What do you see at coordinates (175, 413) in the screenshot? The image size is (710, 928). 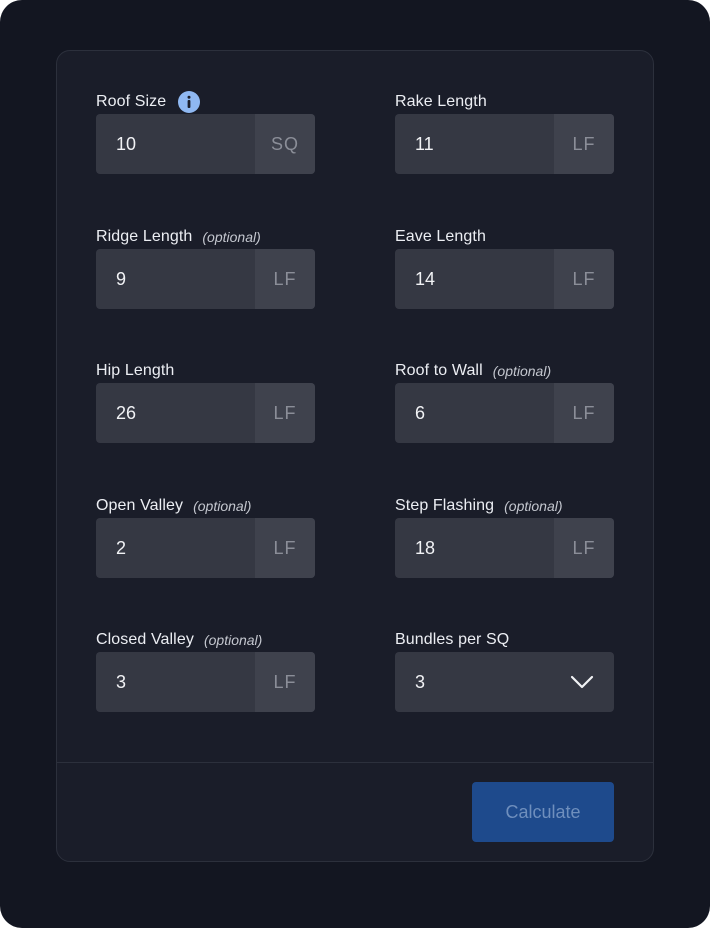 I see `input-value: 26` at bounding box center [175, 413].